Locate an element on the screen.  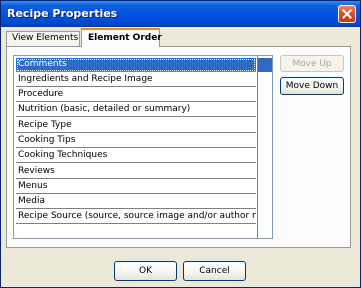
ok-button: OK is located at coordinates (145, 271).